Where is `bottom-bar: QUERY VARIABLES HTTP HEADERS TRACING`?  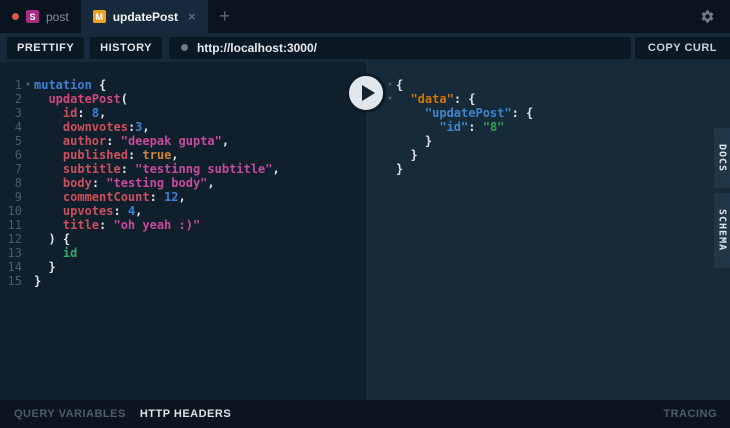
bottom-bar: QUERY VARIABLES HTTP HEADERS TRACING is located at coordinates (365, 414).